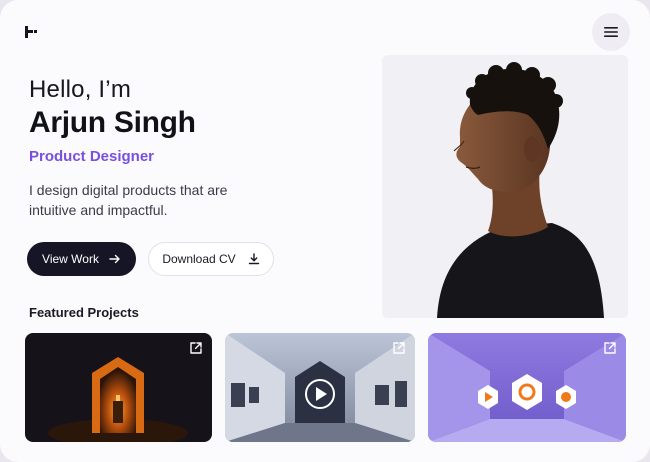  What do you see at coordinates (199, 259) in the screenshot?
I see `download-cv-label: Download CV` at bounding box center [199, 259].